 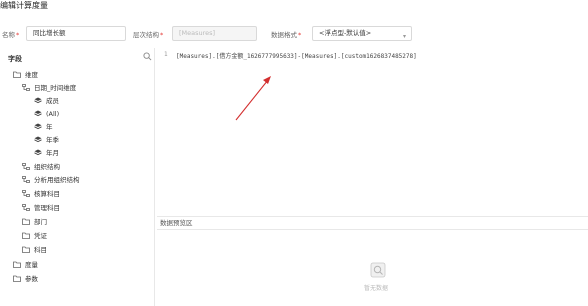 I want to click on search-icon, so click(x=147, y=56).